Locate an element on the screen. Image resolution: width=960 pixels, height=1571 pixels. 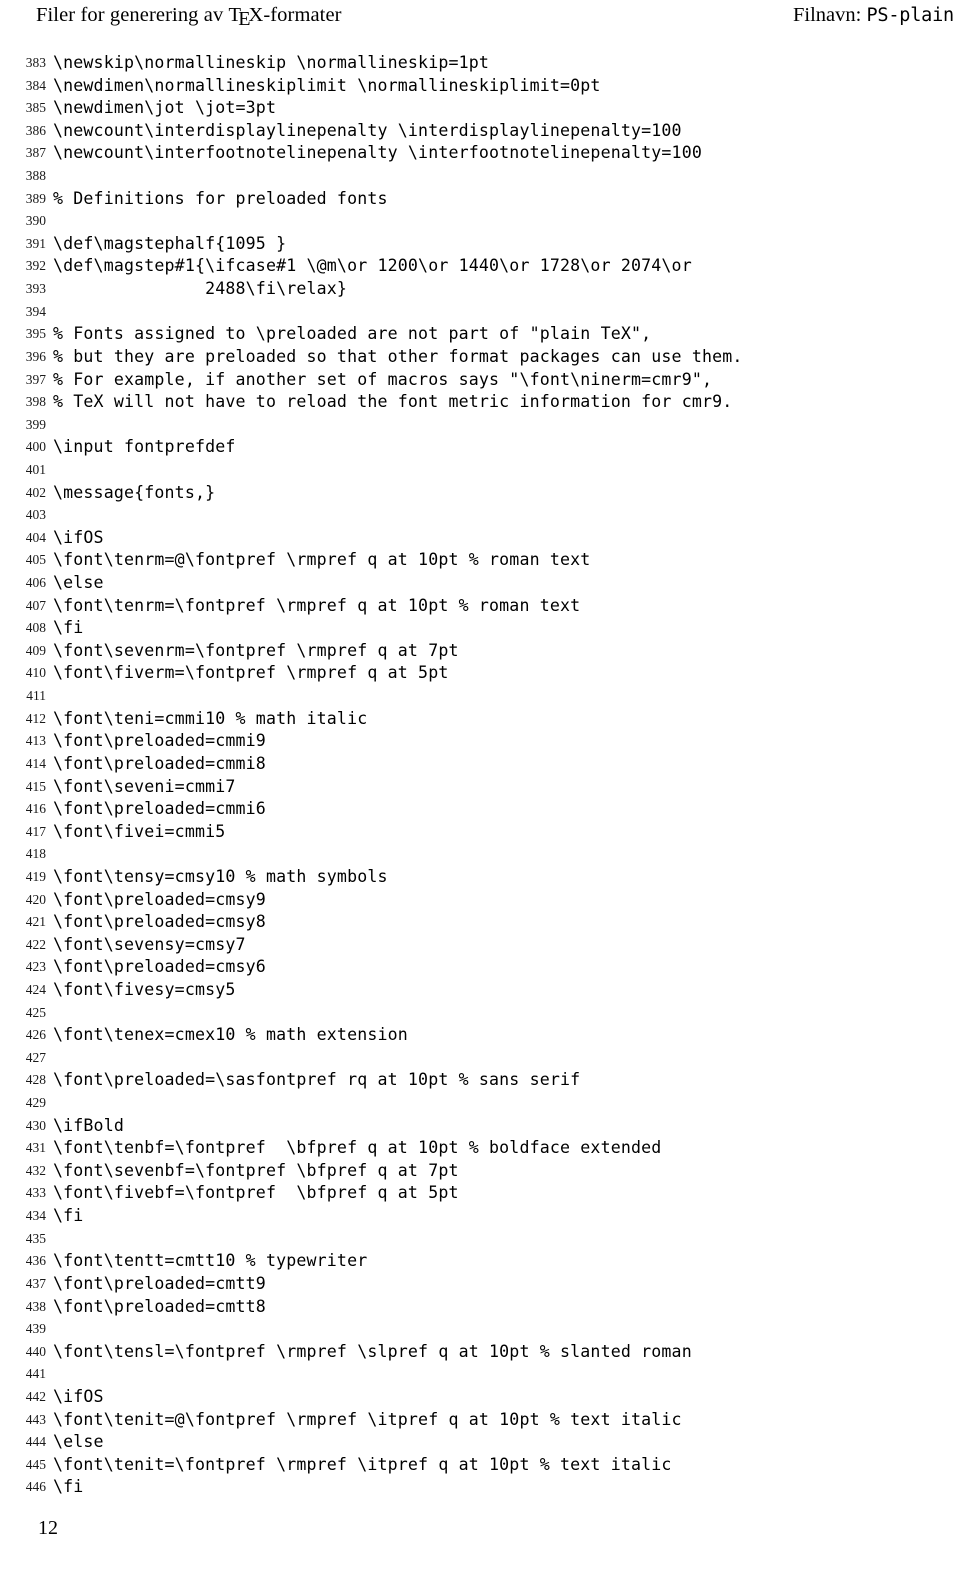
tex-logo: TEX is located at coordinates (246, 17).